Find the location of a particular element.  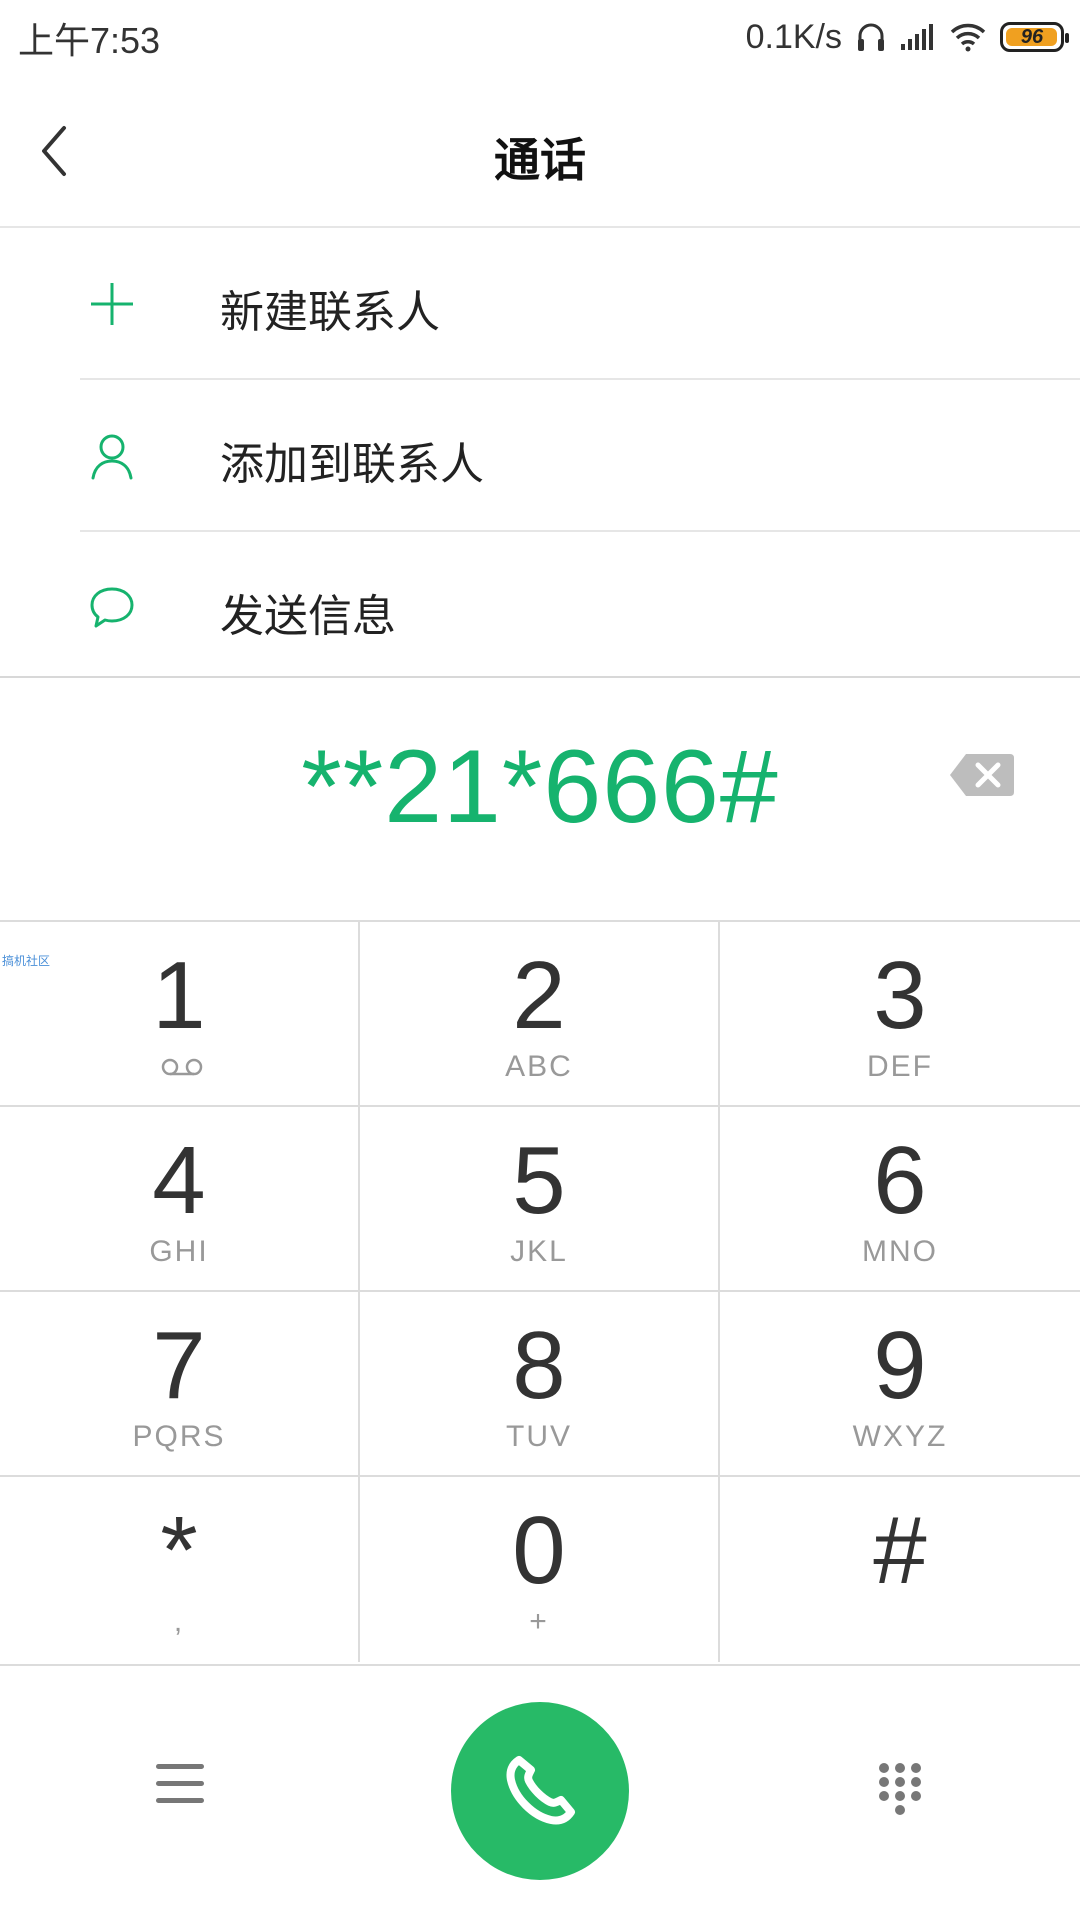

new-contact-item: 新建联系人 is located at coordinates (540, 304).